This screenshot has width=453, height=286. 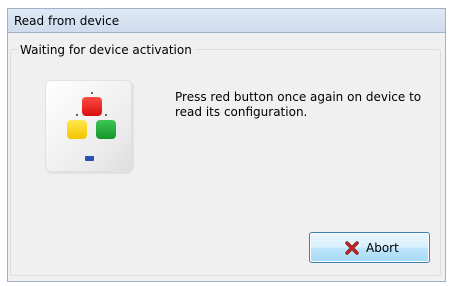 I want to click on abort-button-label: Abort, so click(x=382, y=248).